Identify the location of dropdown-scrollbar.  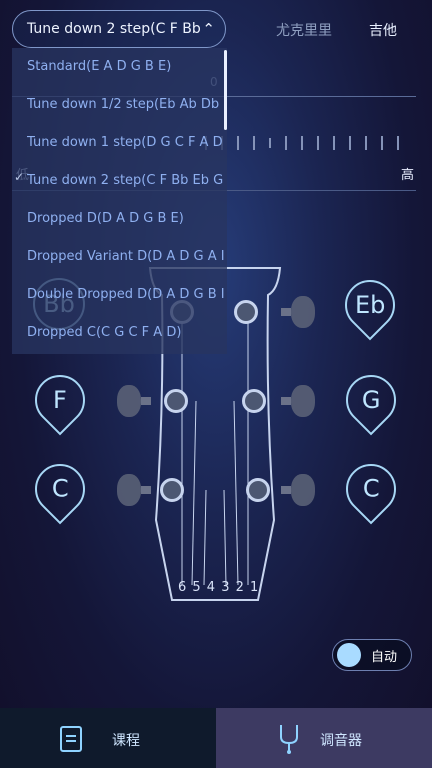
(225, 90).